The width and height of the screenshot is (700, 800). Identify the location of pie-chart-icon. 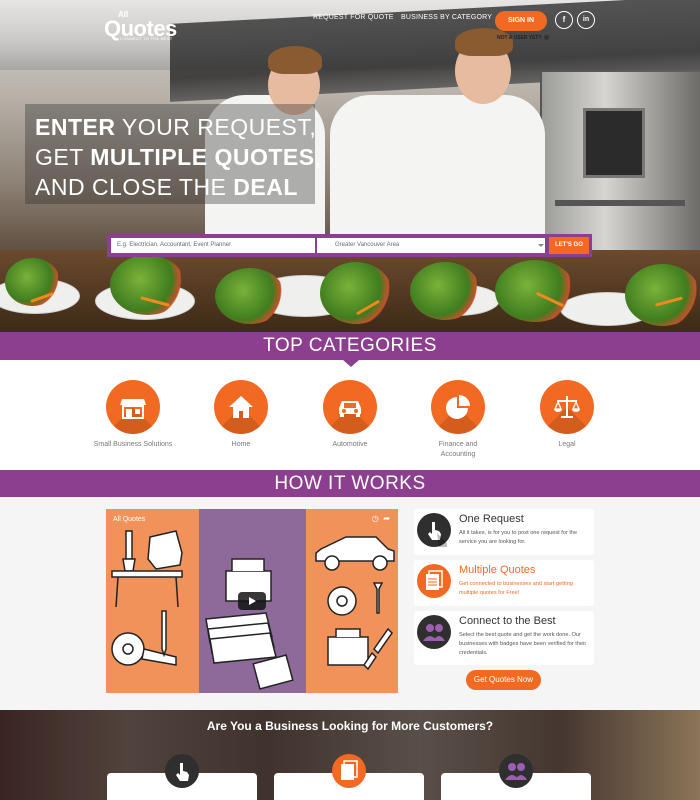
(458, 407).